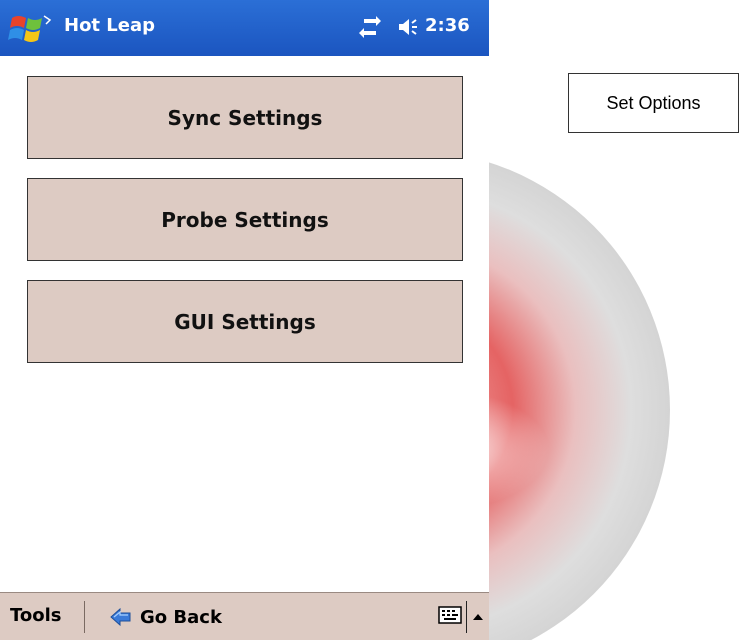 Image resolution: width=739 pixels, height=640 pixels. I want to click on sip-separator, so click(466, 617).